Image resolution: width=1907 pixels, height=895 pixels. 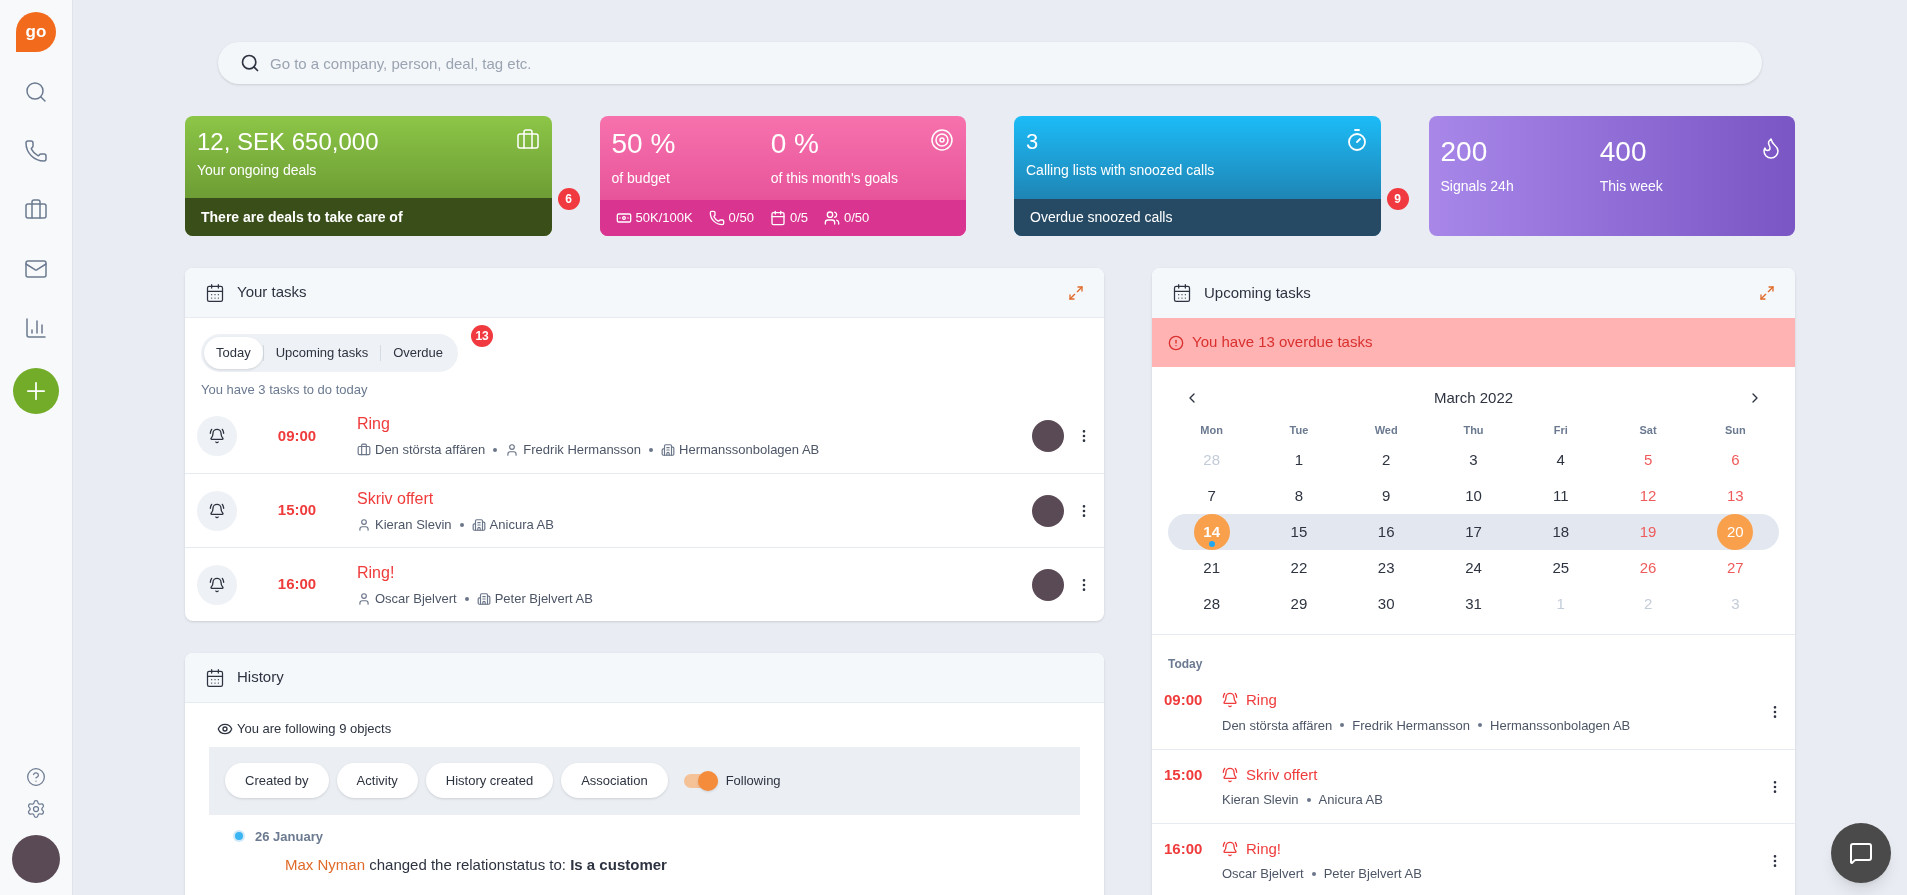 What do you see at coordinates (1560, 496) in the screenshot?
I see `calendar-day: 11` at bounding box center [1560, 496].